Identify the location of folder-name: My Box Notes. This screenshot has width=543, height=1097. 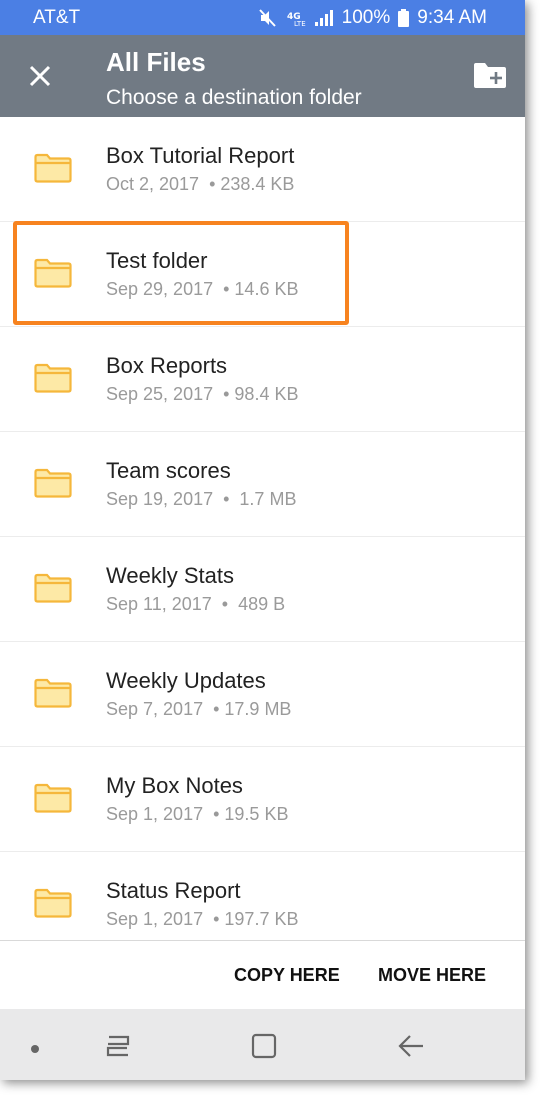
(174, 785).